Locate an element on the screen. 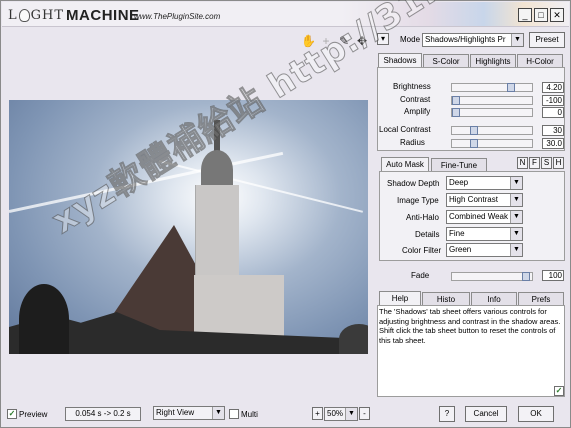  tab-fine-tune: Fine-Tune is located at coordinates (459, 165).